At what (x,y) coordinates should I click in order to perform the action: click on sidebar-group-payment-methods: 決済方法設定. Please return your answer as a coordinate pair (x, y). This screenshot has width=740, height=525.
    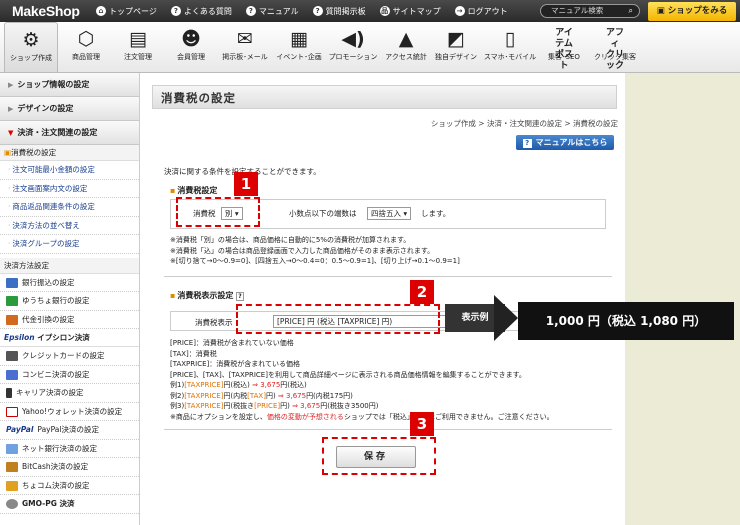
    Looking at the image, I should click on (69, 265).